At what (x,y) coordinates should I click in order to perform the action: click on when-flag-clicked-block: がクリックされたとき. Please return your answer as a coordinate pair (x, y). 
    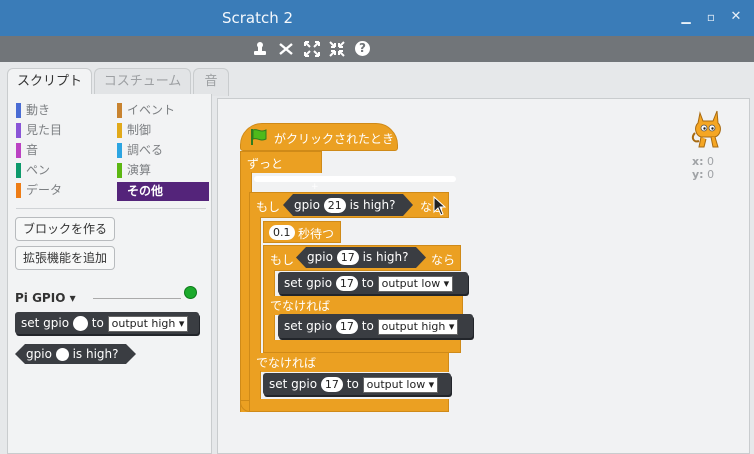
    Looking at the image, I should click on (319, 137).